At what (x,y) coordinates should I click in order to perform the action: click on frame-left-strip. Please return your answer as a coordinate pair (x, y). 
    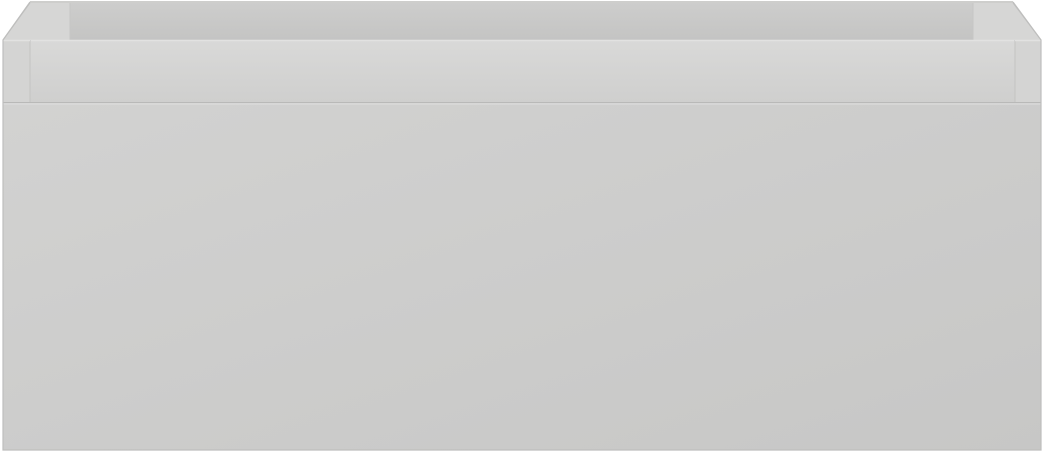
    Looking at the image, I should click on (16, 71).